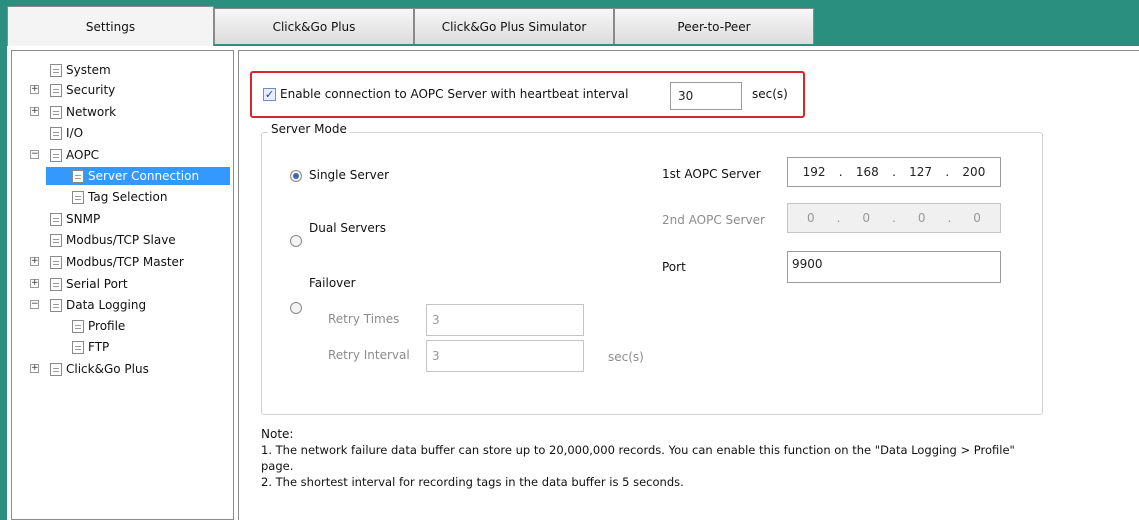 The width and height of the screenshot is (1139, 520). I want to click on tree-label: FTP, so click(99, 347).